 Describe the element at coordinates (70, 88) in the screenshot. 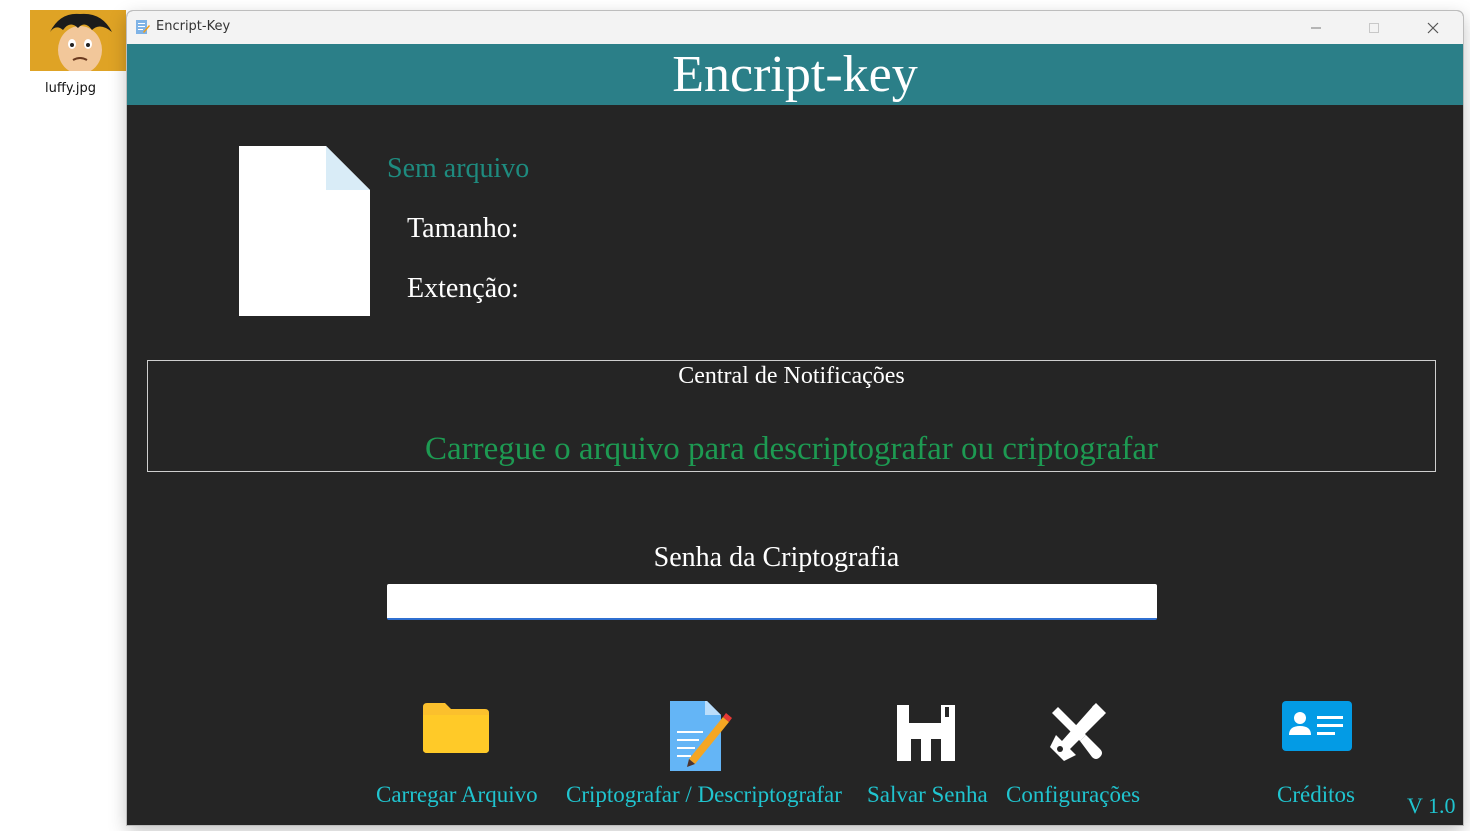

I see `desktop-file-label: luffy.jpg` at that location.